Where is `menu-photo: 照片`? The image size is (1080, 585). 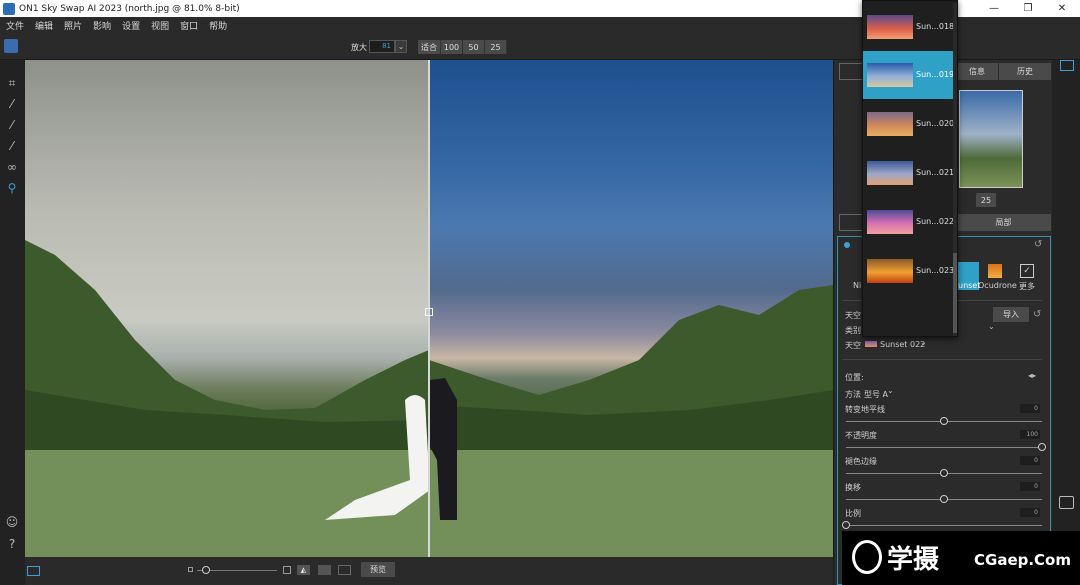 menu-photo: 照片 is located at coordinates (73, 25).